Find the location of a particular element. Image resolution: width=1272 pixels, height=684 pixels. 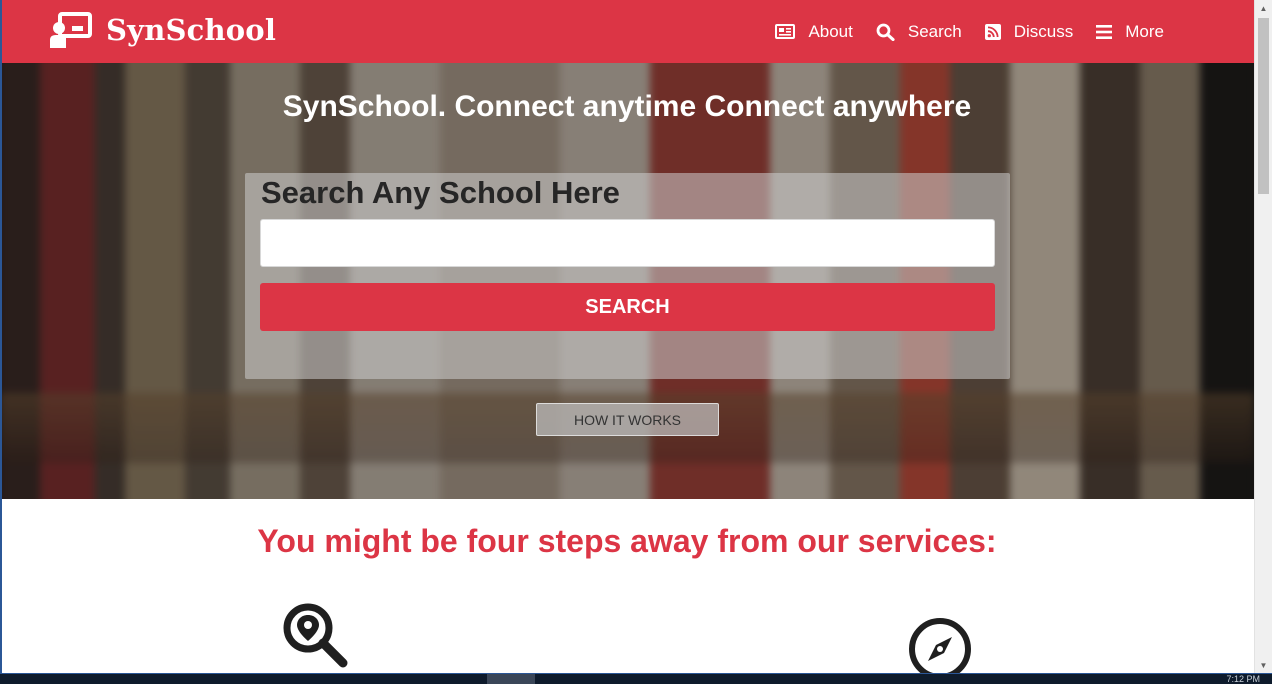

nav-discuss-label: Discuss is located at coordinates (1043, 31).